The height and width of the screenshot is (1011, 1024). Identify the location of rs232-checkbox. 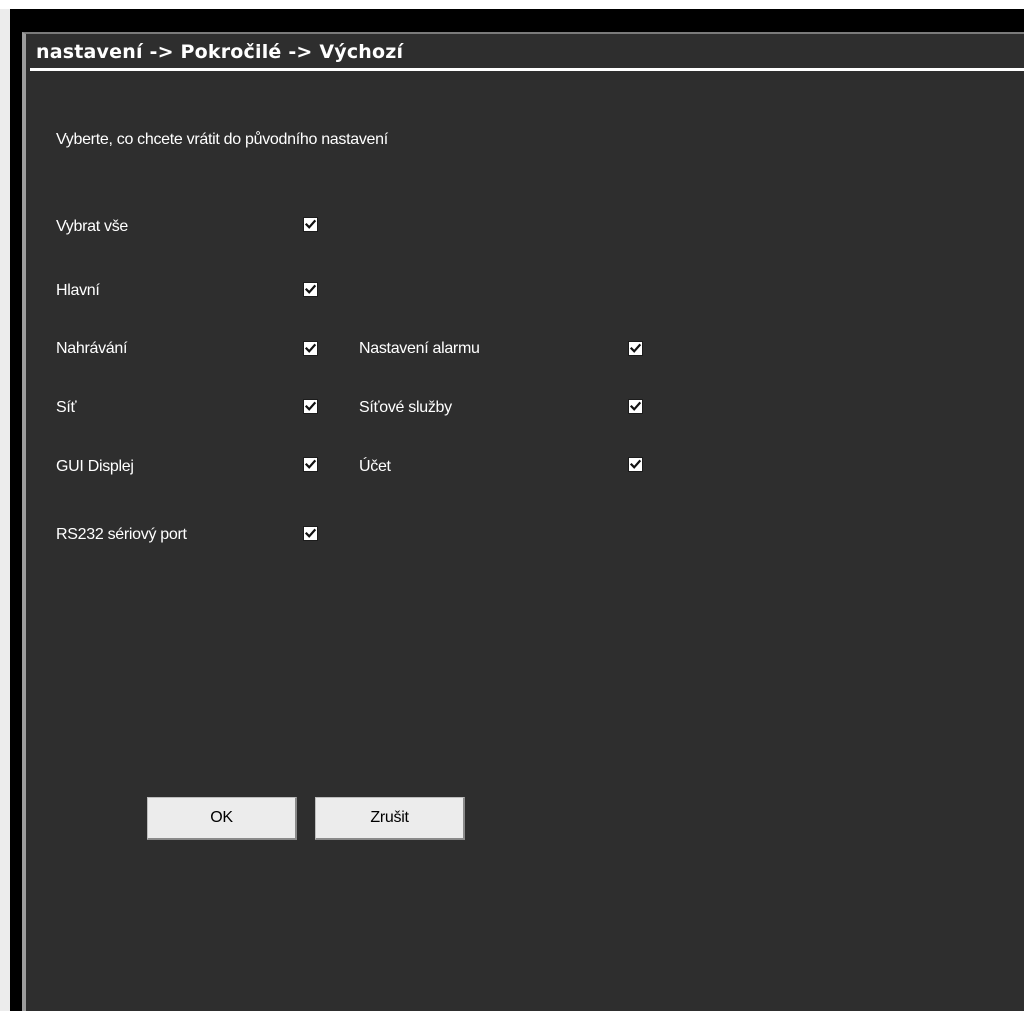
(310, 533).